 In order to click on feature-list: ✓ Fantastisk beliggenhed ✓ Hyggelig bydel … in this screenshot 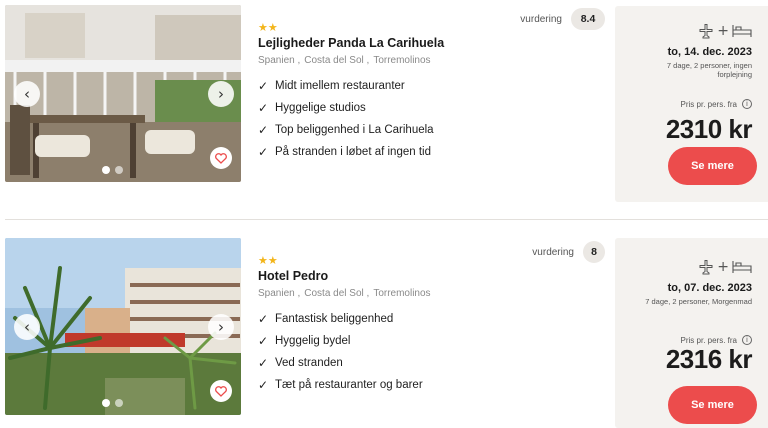, I will do `click(428, 352)`.